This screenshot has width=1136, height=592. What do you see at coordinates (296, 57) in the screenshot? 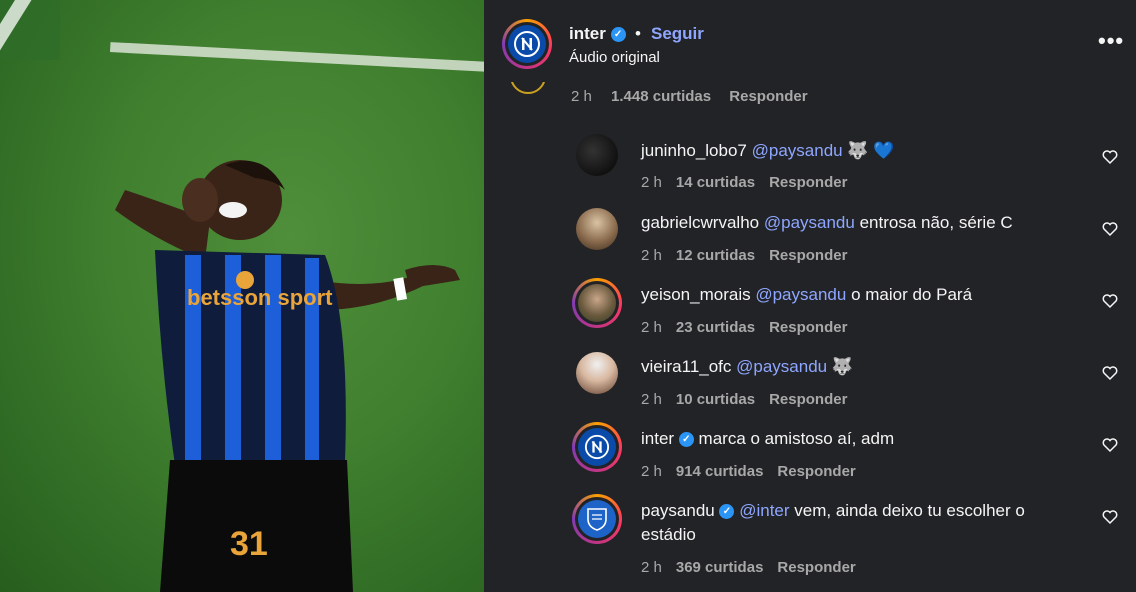
I see `pitch-line` at bounding box center [296, 57].